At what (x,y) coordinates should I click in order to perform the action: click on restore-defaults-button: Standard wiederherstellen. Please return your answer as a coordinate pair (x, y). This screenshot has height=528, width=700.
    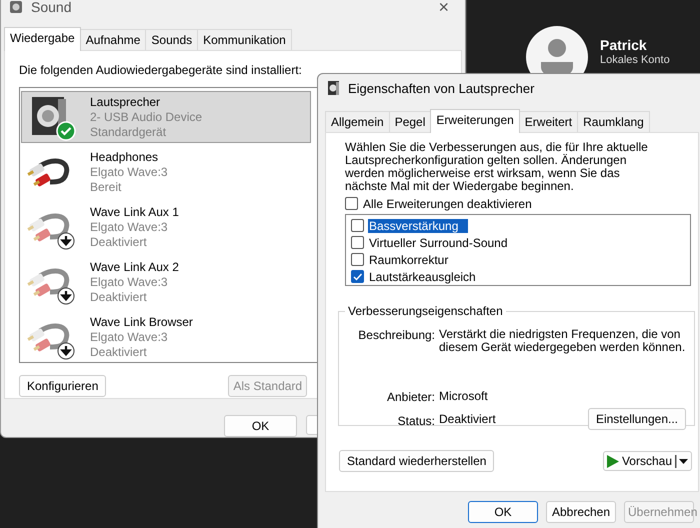
    Looking at the image, I should click on (416, 461).